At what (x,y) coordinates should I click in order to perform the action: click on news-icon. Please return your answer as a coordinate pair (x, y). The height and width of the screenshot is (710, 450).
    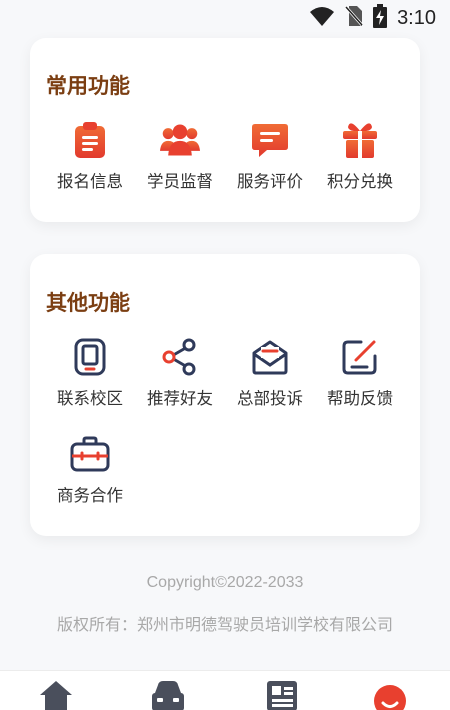
    Looking at the image, I should click on (282, 694).